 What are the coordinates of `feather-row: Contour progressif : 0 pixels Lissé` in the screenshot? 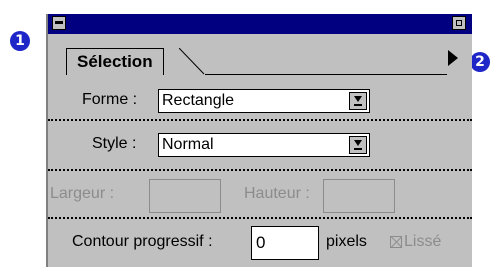 It's located at (260, 242).